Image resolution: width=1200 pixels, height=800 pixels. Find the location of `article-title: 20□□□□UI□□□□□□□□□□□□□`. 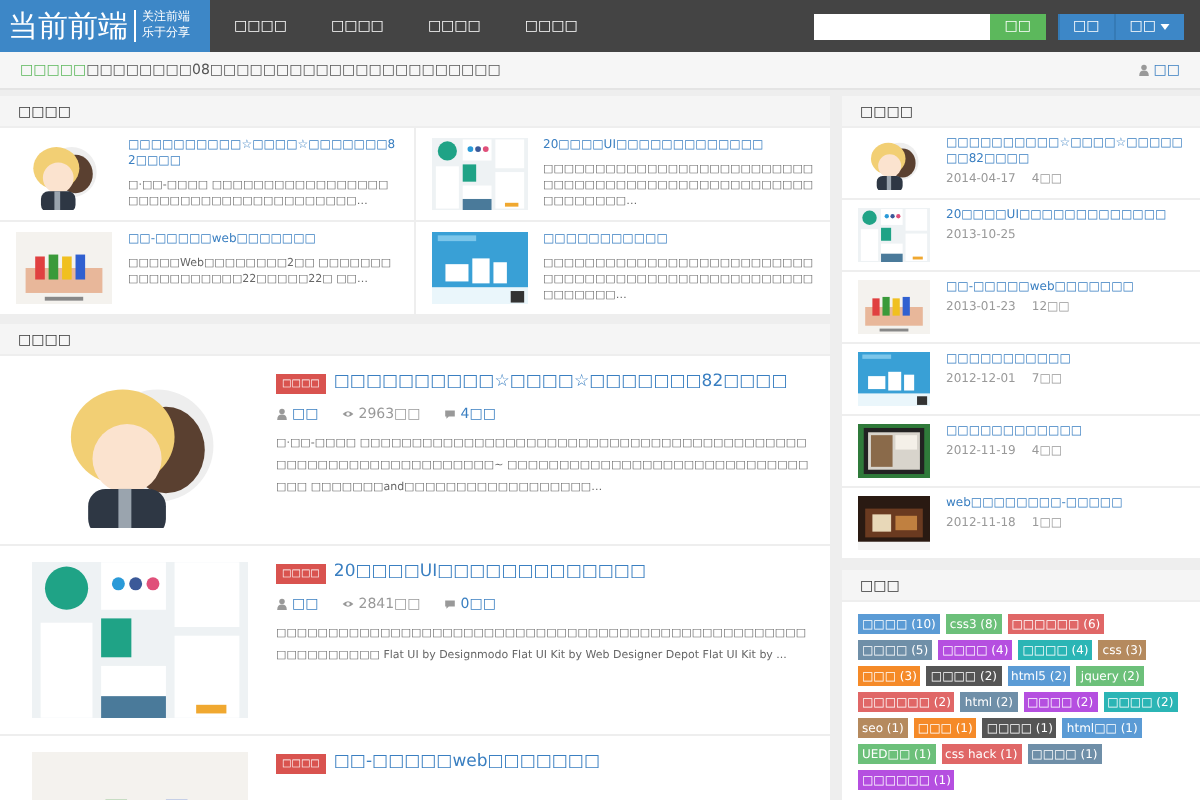

article-title: 20□□□□UI□□□□□□□□□□□□□ is located at coordinates (489, 573).